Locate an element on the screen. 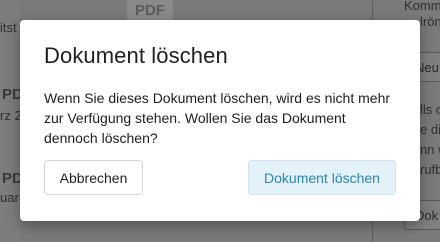  pdf-thumbnail: PDF is located at coordinates (150, 11).